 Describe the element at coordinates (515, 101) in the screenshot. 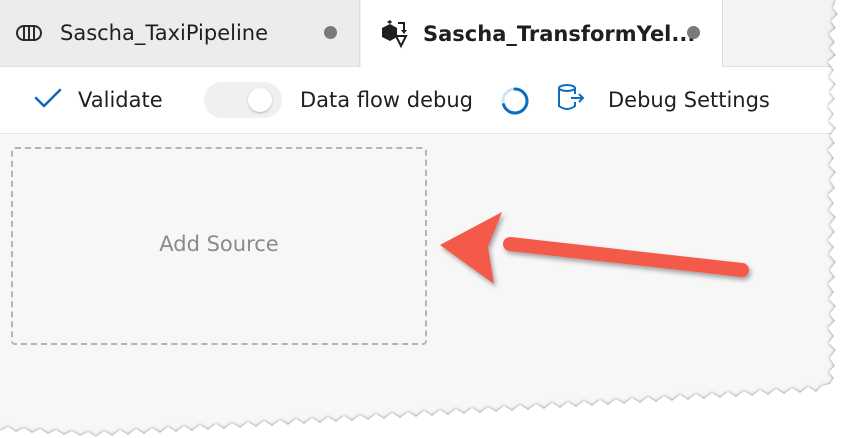

I see `loading-spinner-icon` at that location.